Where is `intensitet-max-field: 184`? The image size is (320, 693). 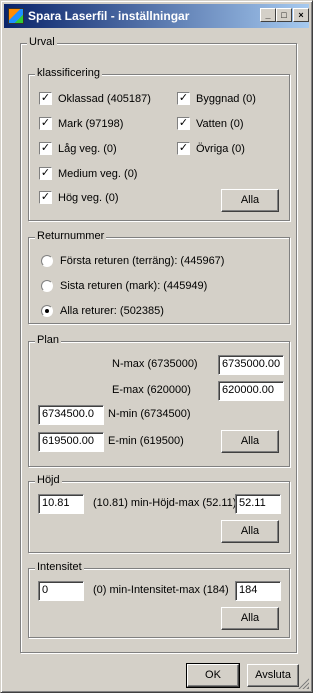
intensitet-max-field: 184 is located at coordinates (258, 591).